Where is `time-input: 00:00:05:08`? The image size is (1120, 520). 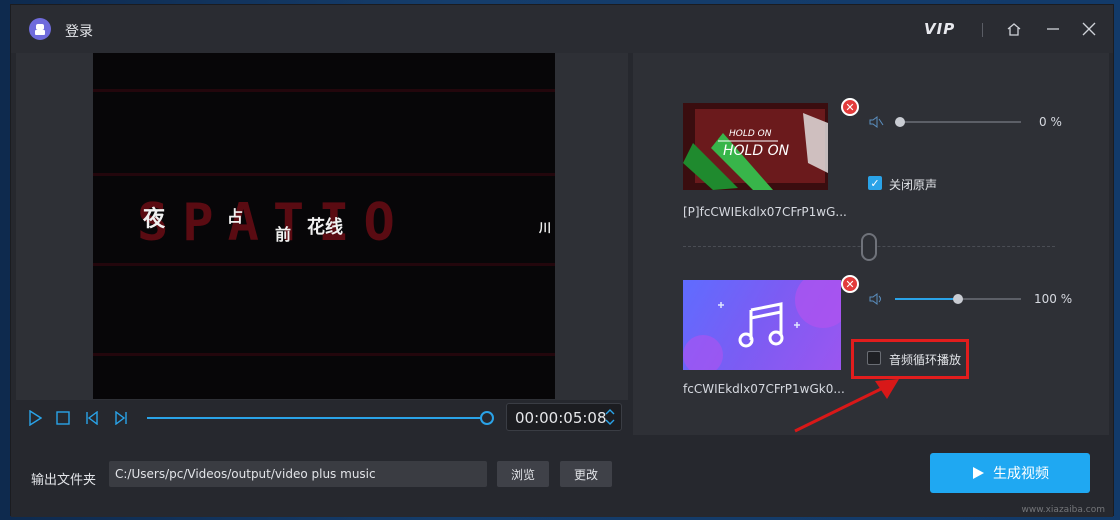 time-input: 00:00:05:08 is located at coordinates (564, 417).